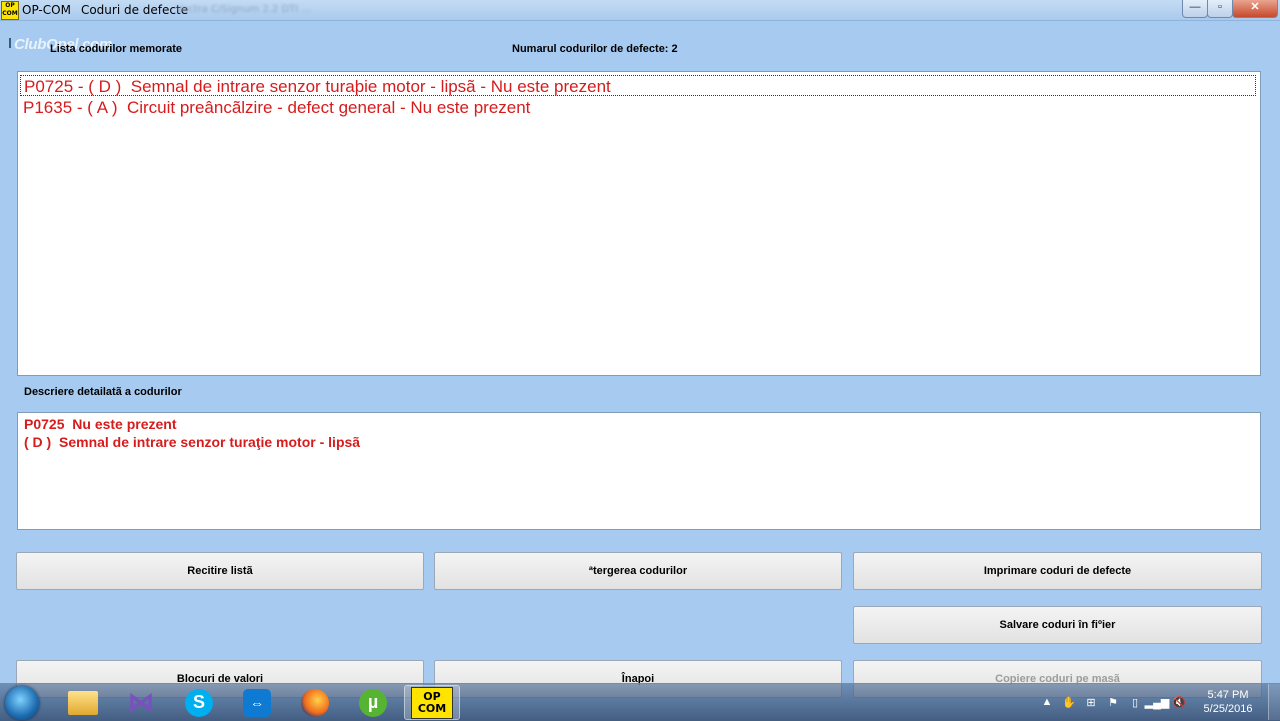 The width and height of the screenshot is (1280, 721). I want to click on taskbar-opcom: OP COM, so click(432, 702).